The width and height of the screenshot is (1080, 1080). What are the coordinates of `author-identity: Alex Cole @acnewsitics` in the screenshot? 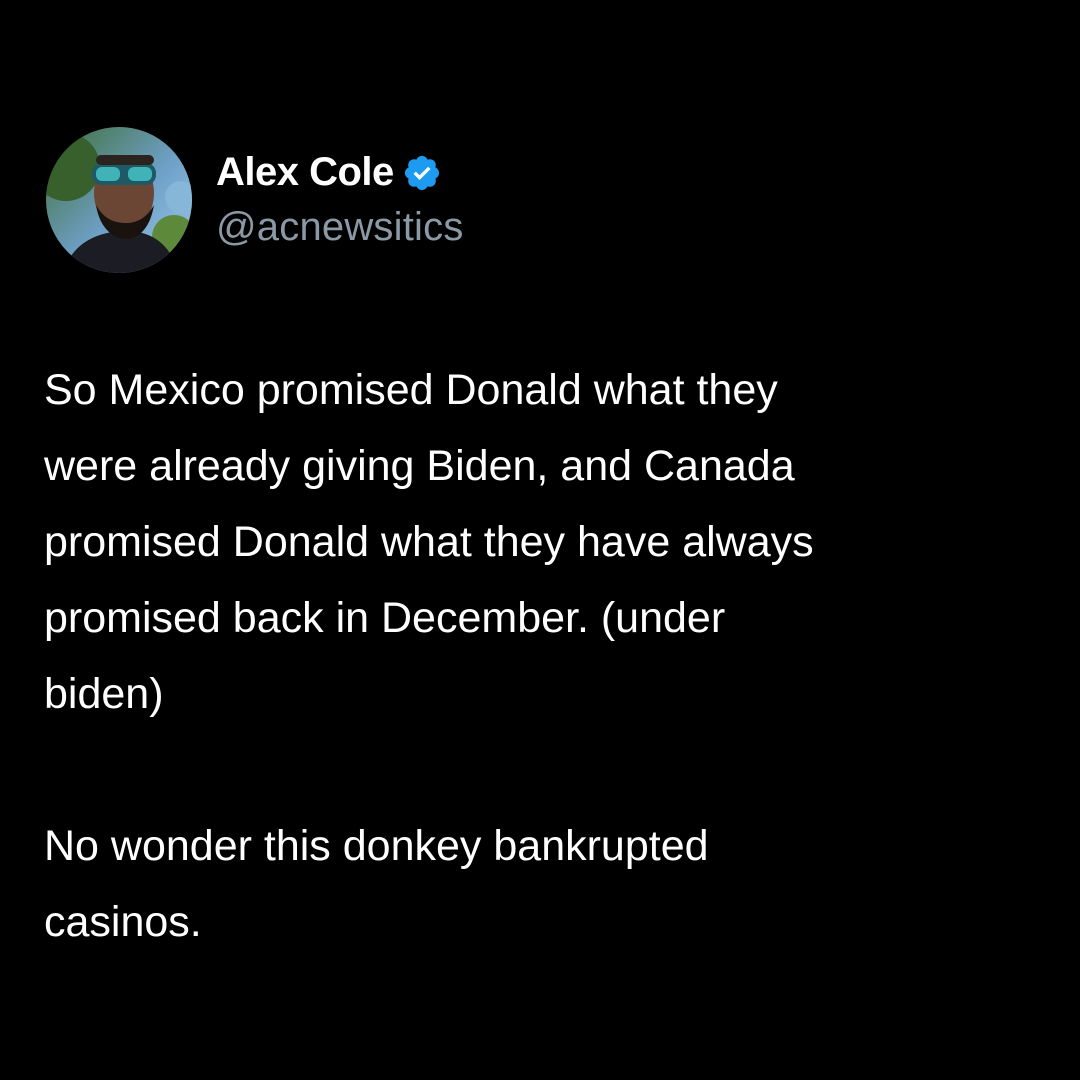 It's located at (340, 198).